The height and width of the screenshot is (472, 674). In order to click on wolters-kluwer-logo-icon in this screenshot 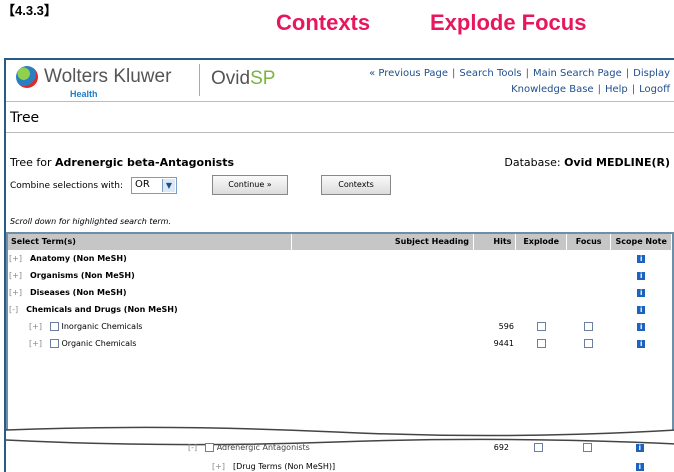, I will do `click(27, 77)`.